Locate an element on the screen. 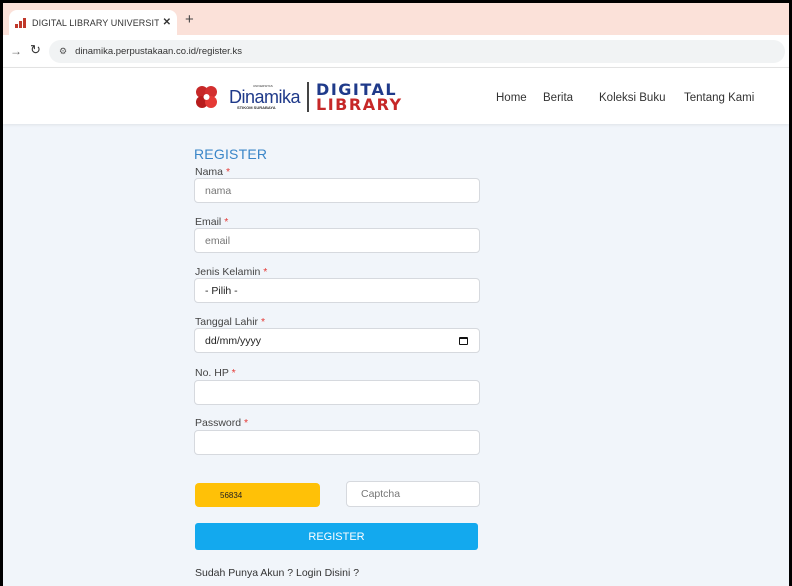 The height and width of the screenshot is (586, 792). reload-icon: ↻ is located at coordinates (35, 50).